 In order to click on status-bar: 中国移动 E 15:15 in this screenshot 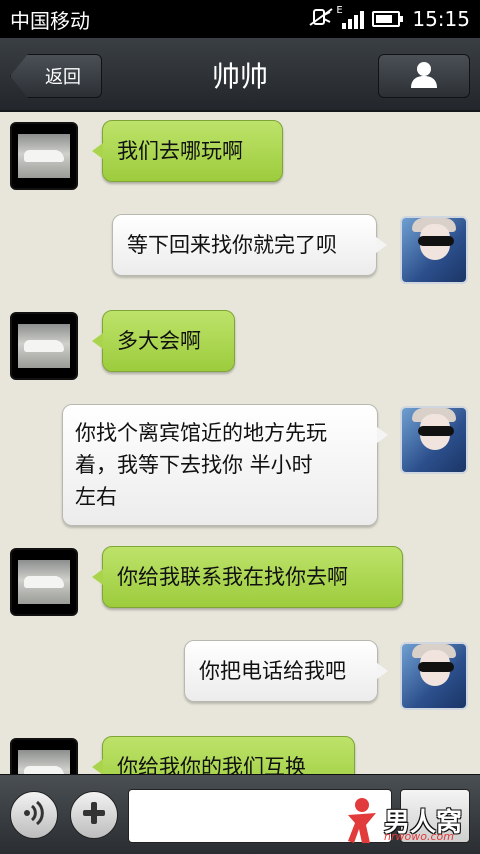, I will do `click(240, 19)`.